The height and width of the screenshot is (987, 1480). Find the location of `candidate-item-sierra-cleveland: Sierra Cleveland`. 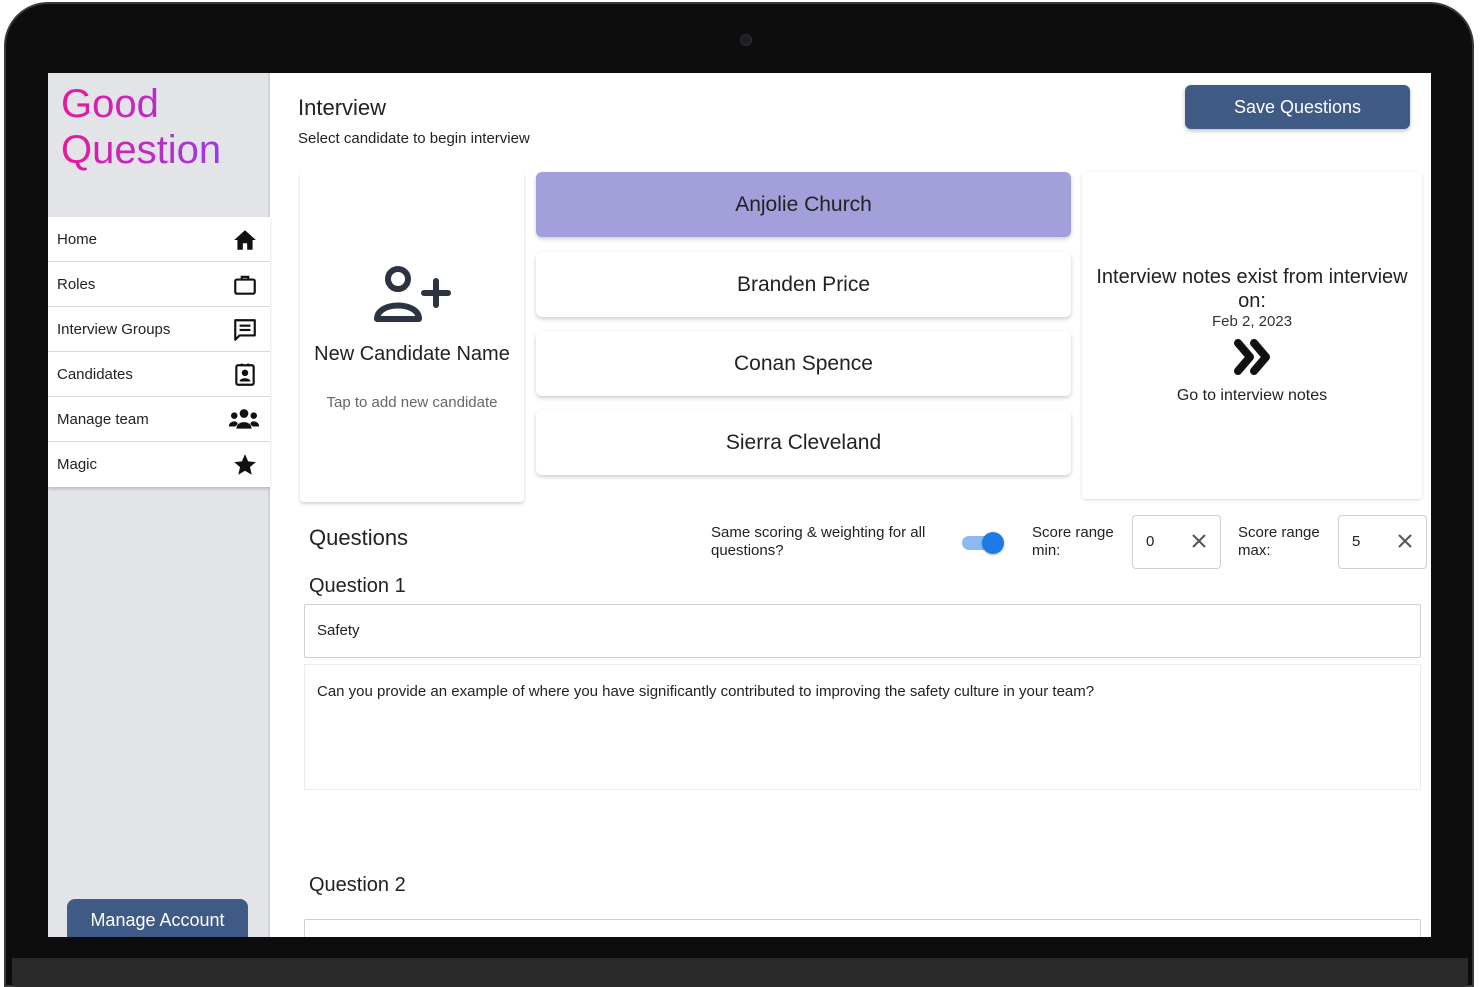

candidate-item-sierra-cleveland: Sierra Cleveland is located at coordinates (803, 442).